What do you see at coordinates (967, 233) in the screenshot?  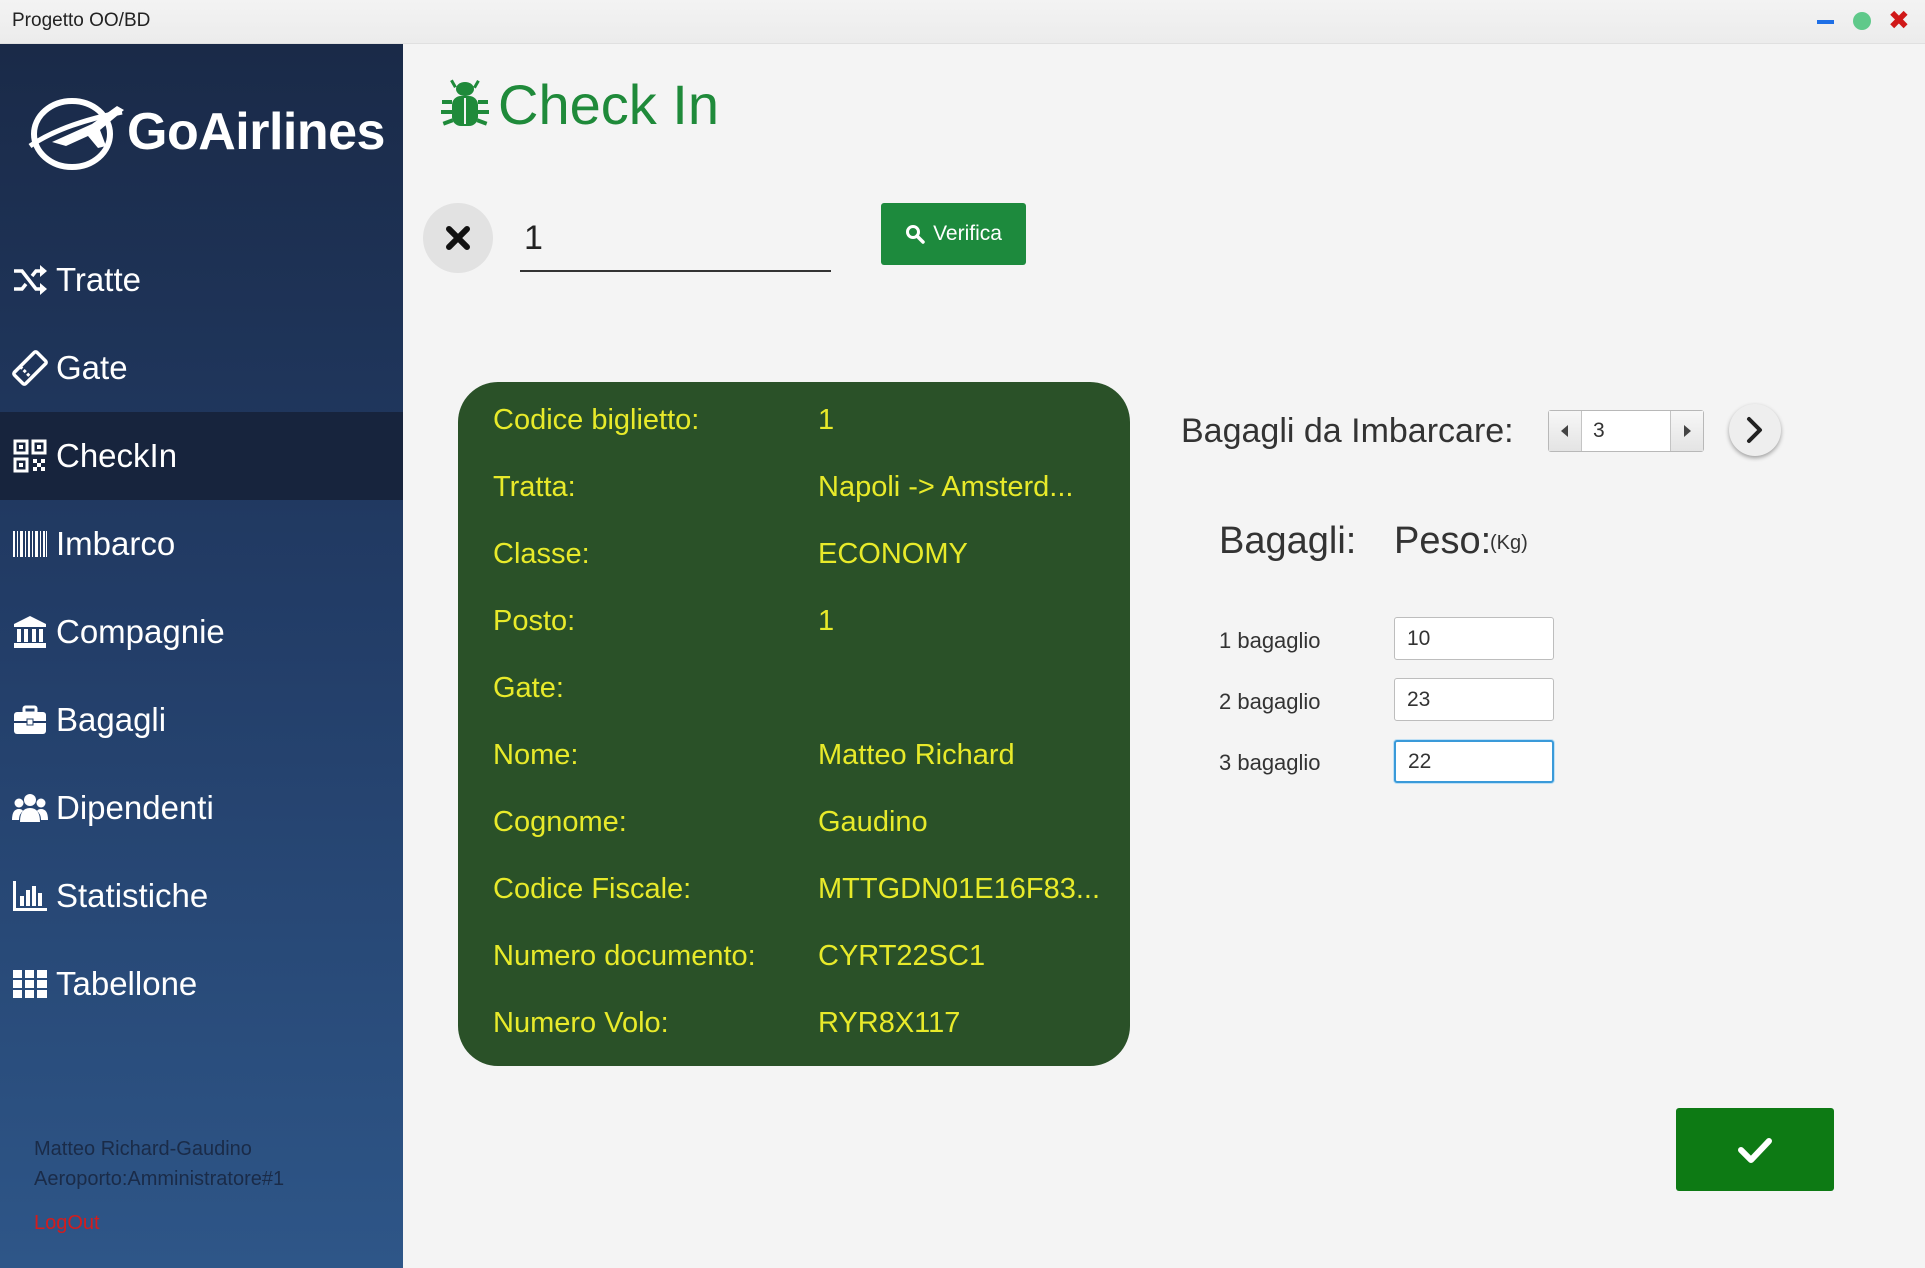 I see `verify-button-label: Verifica` at bounding box center [967, 233].